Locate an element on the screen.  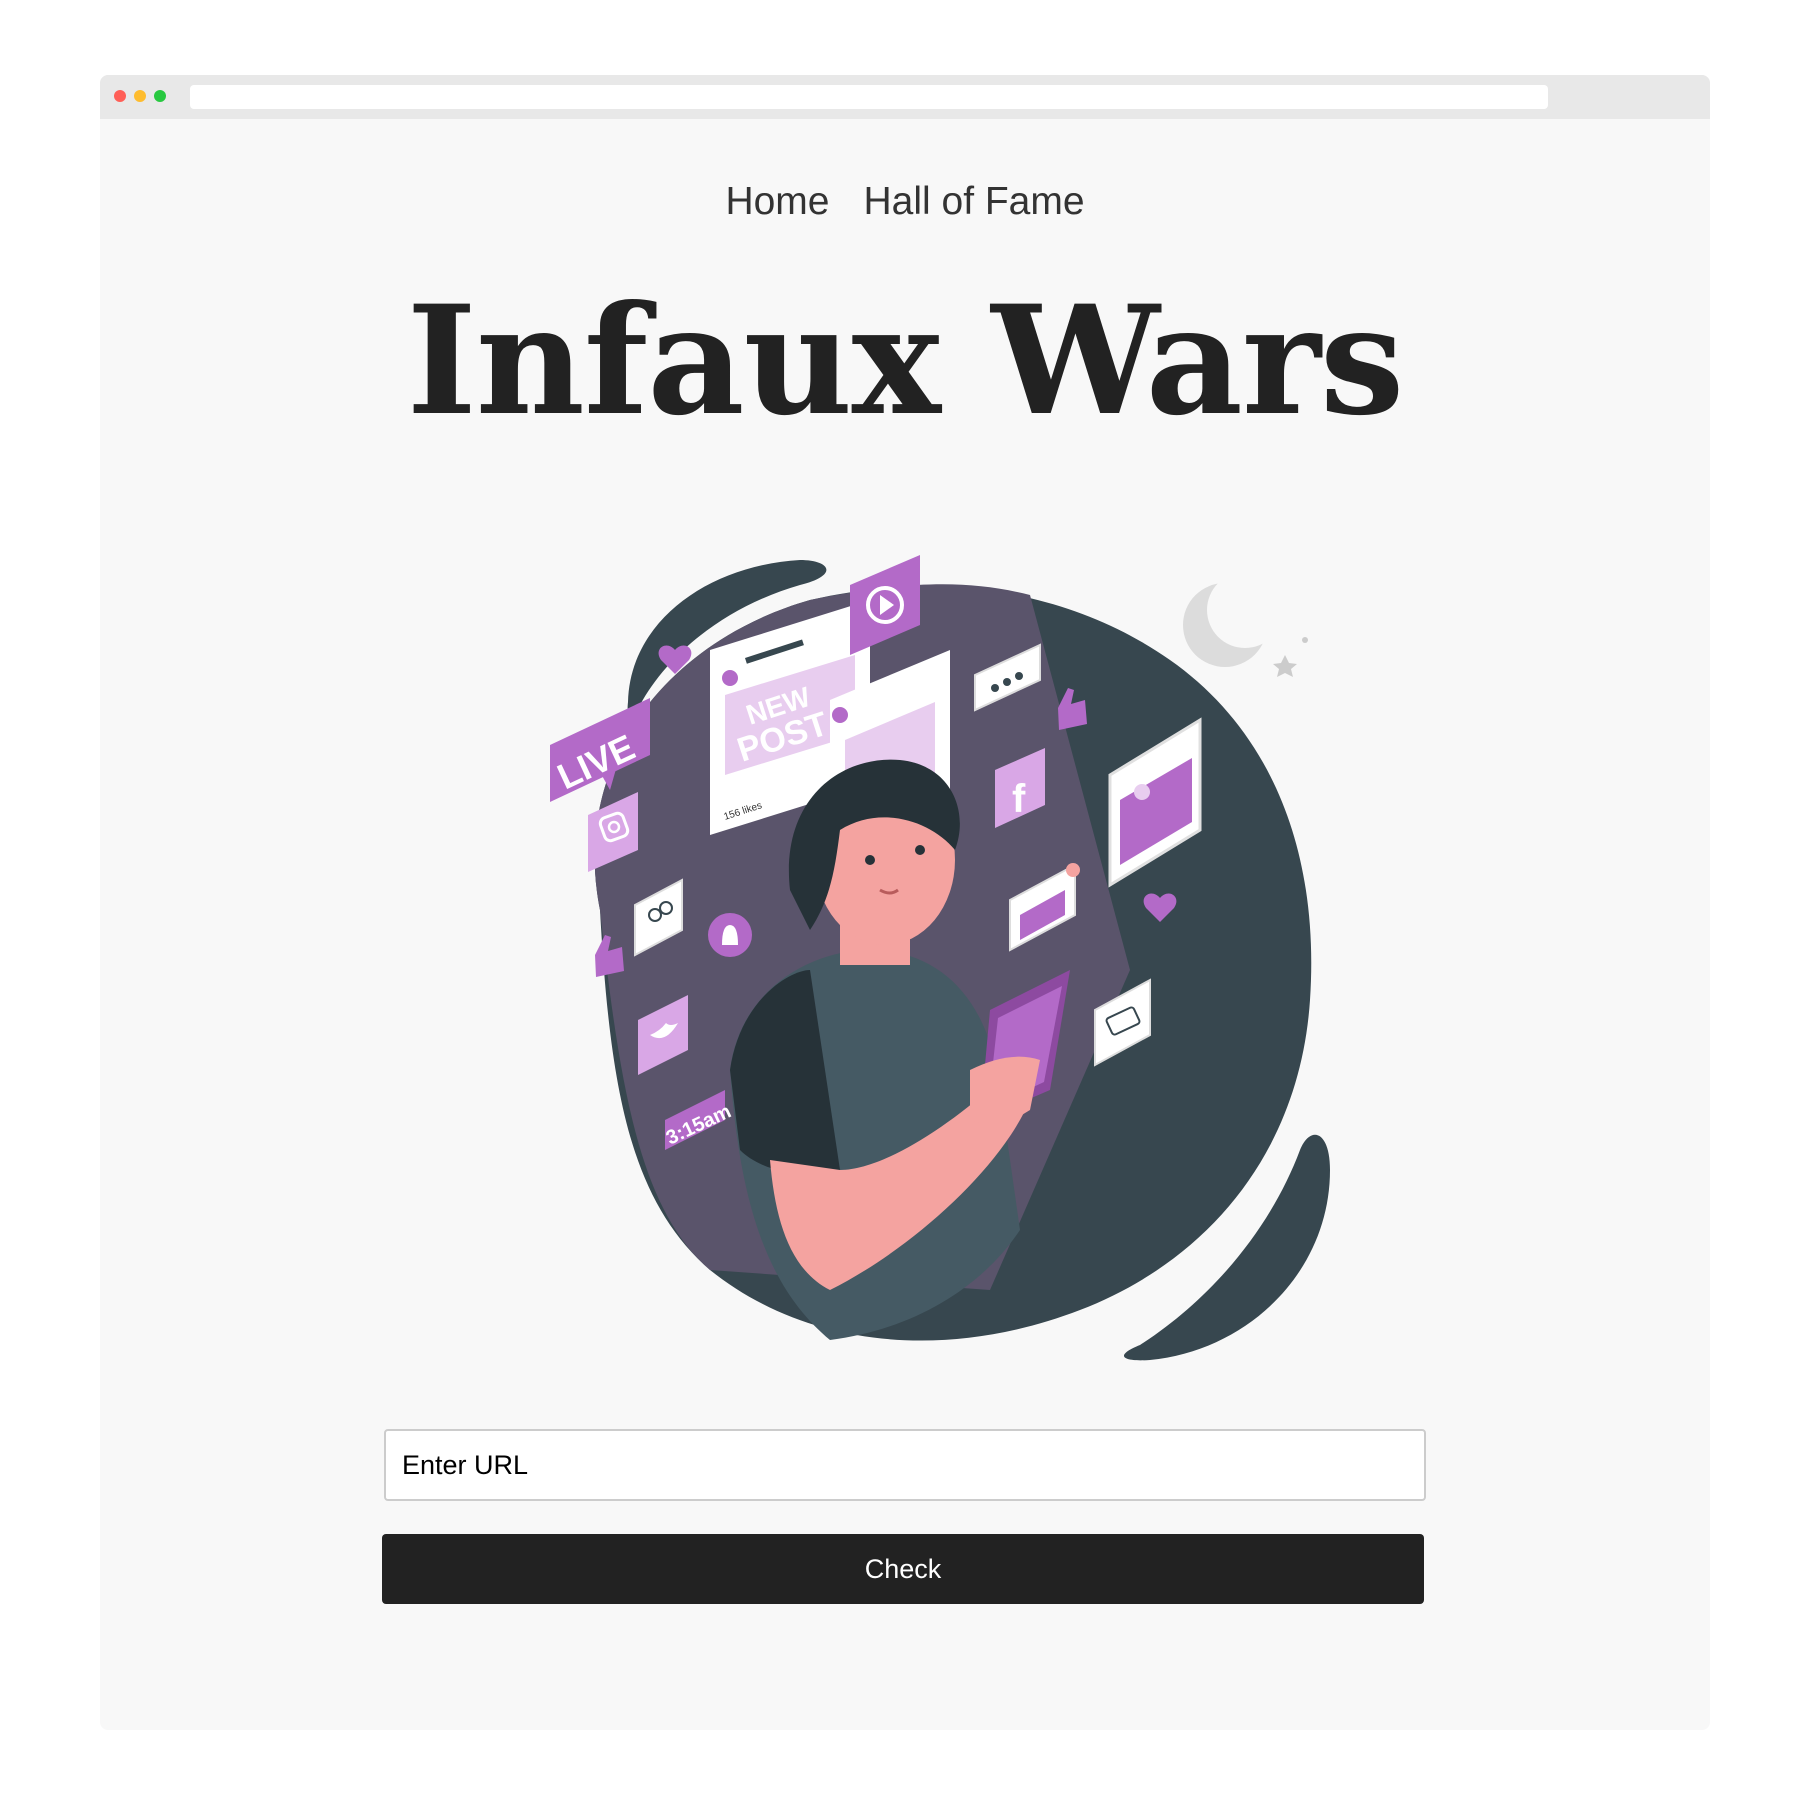
top-nav: Home Hall of Fame is located at coordinates (905, 202).